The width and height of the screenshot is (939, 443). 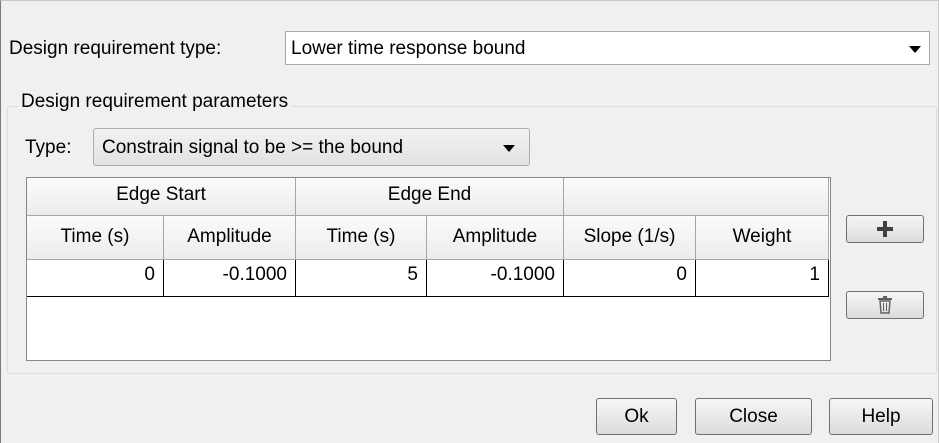 What do you see at coordinates (885, 229) in the screenshot?
I see `add-row-button` at bounding box center [885, 229].